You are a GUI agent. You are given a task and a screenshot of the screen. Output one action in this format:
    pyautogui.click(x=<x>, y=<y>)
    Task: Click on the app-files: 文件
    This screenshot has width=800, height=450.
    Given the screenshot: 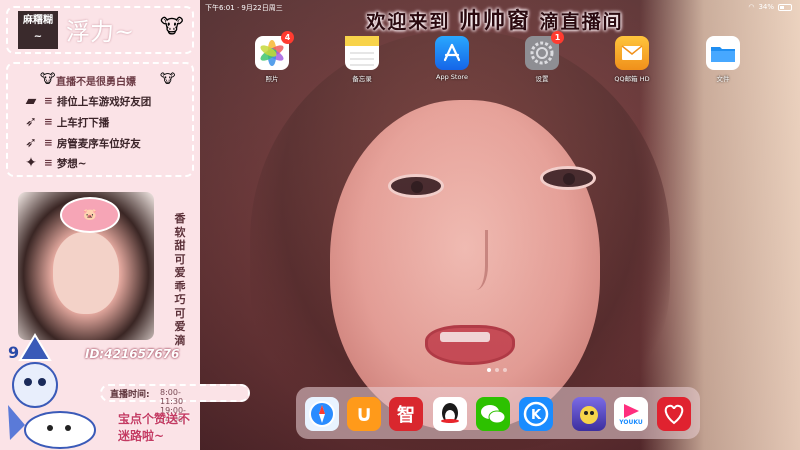 What is the action you would take?
    pyautogui.click(x=723, y=59)
    